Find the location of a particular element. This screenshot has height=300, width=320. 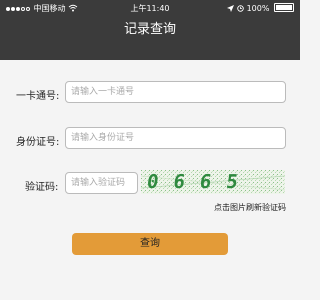

battery-percent: 100% is located at coordinates (258, 8).